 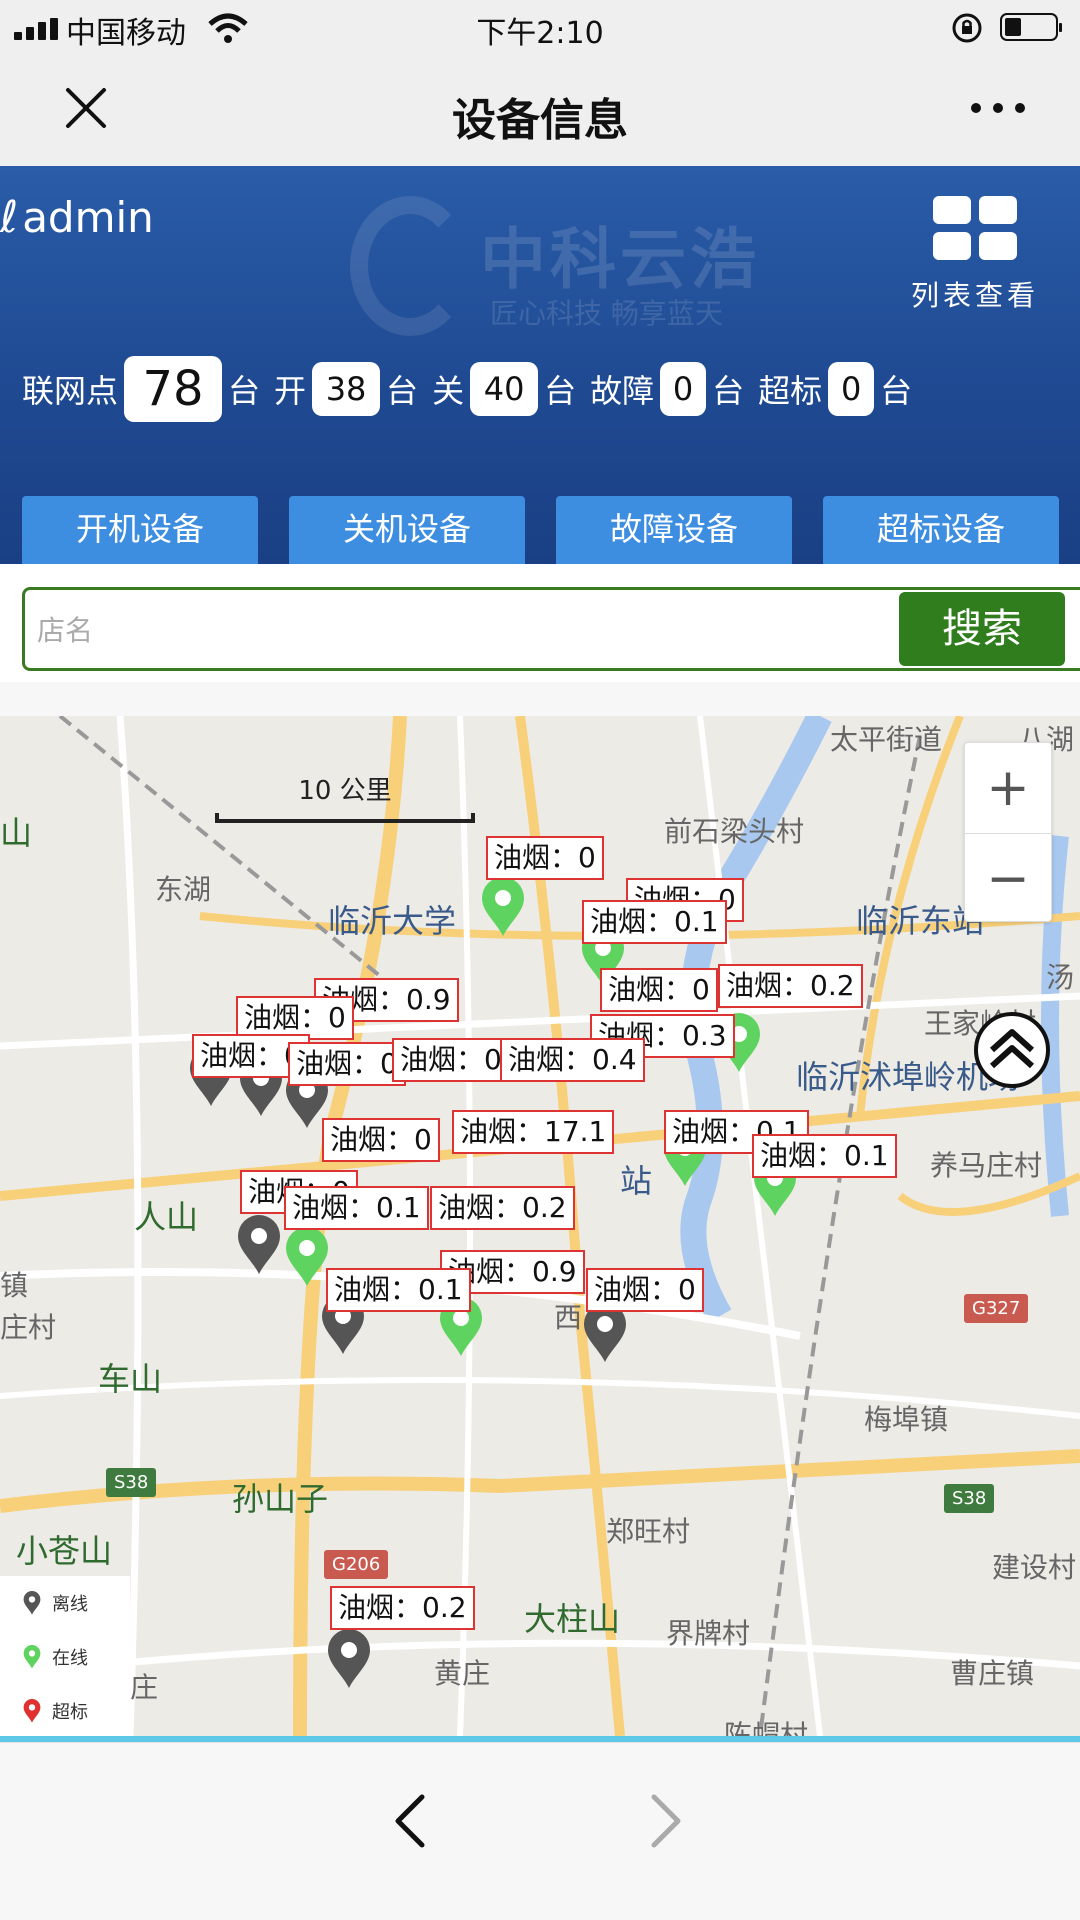 I want to click on fault-label: 故障, so click(x=622, y=391).